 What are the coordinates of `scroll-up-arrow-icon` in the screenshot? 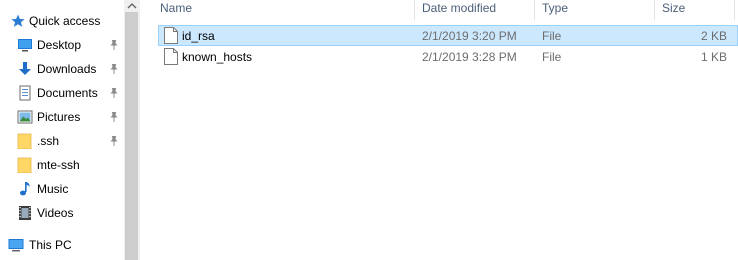 It's located at (132, 6).